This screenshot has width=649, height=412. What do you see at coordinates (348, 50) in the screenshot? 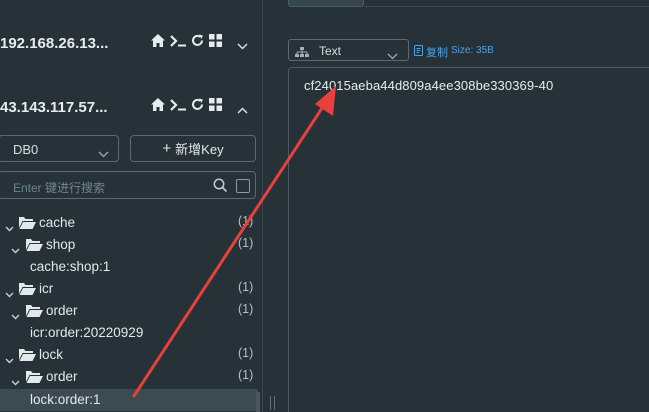
I see `format-select: Text` at bounding box center [348, 50].